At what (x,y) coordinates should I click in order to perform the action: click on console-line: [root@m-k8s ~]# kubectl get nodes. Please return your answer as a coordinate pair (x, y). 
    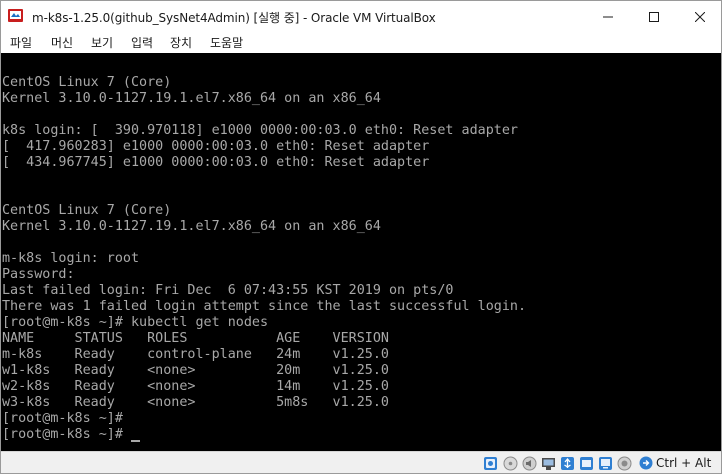
    Looking at the image, I should click on (135, 322).